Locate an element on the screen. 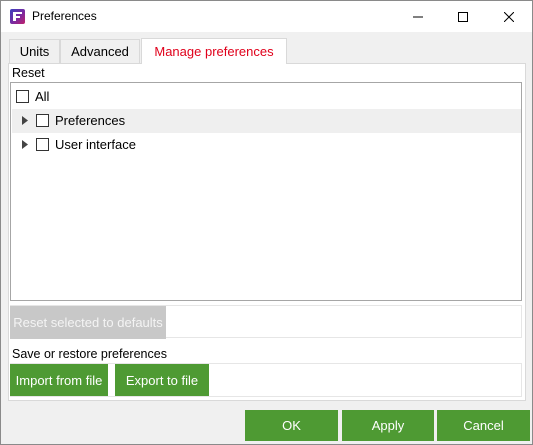 This screenshot has width=533, height=445. ok-button: OK is located at coordinates (291, 425).